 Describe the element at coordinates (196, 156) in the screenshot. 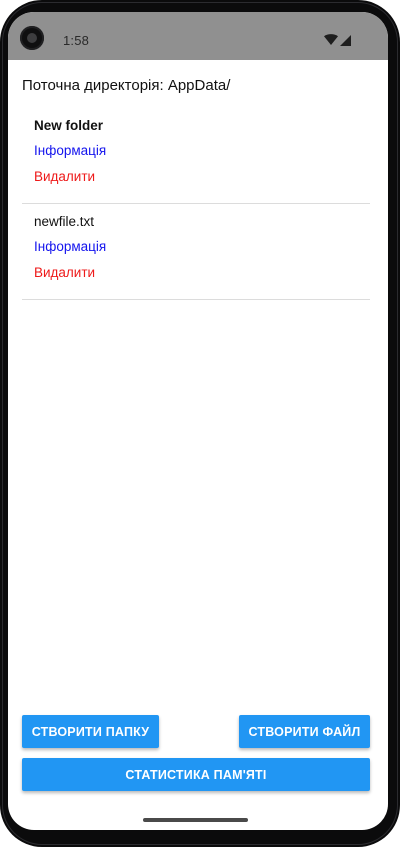

I see `list-item-folder: New folder Інформація Видалити` at that location.